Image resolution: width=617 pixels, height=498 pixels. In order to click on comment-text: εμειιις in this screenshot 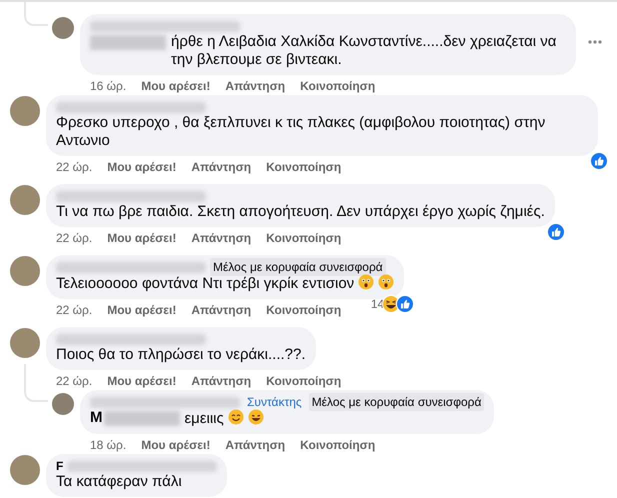, I will do `click(204, 418)`.